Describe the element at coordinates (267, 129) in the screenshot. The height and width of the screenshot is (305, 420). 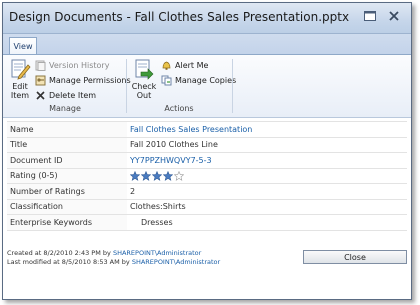
I see `property-value: Fall Clothes Sales Presentation` at that location.